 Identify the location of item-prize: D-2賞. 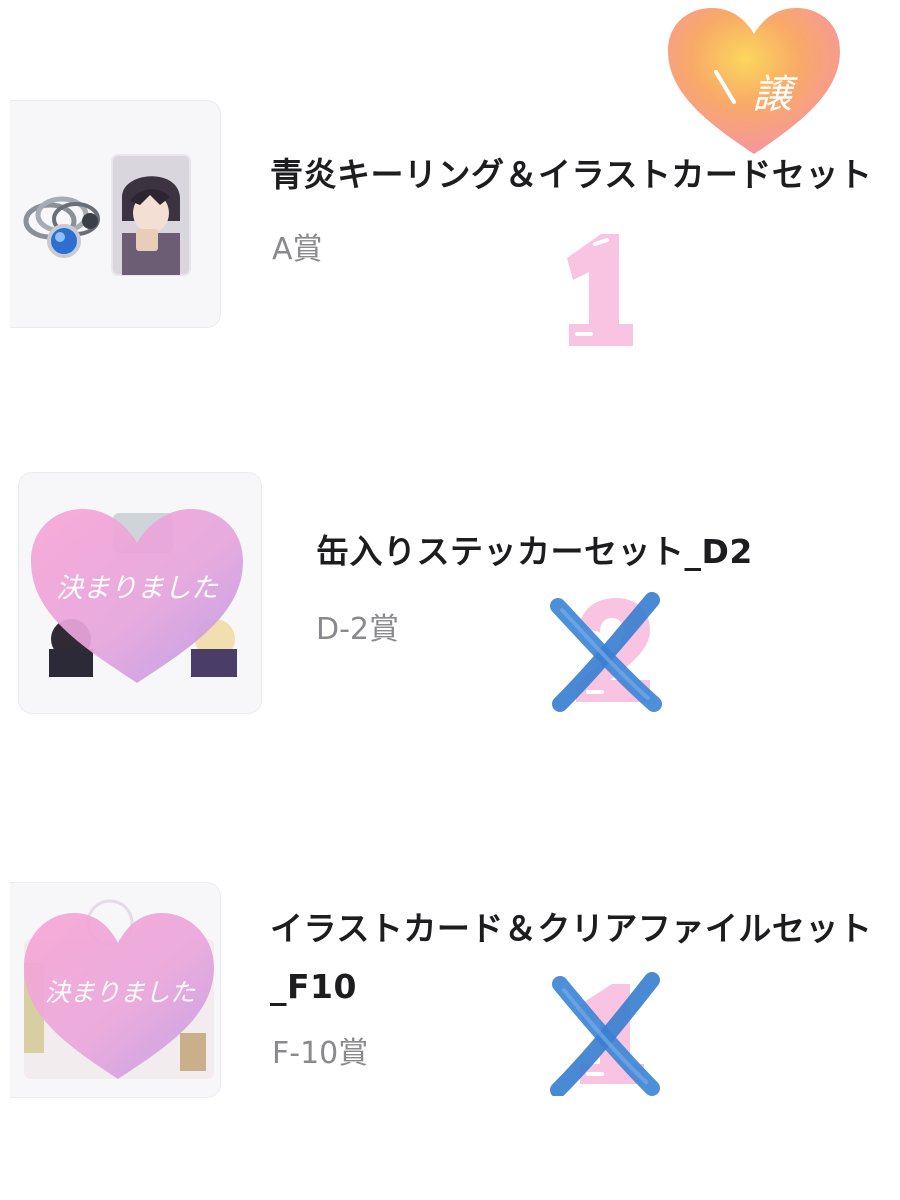
(358, 629).